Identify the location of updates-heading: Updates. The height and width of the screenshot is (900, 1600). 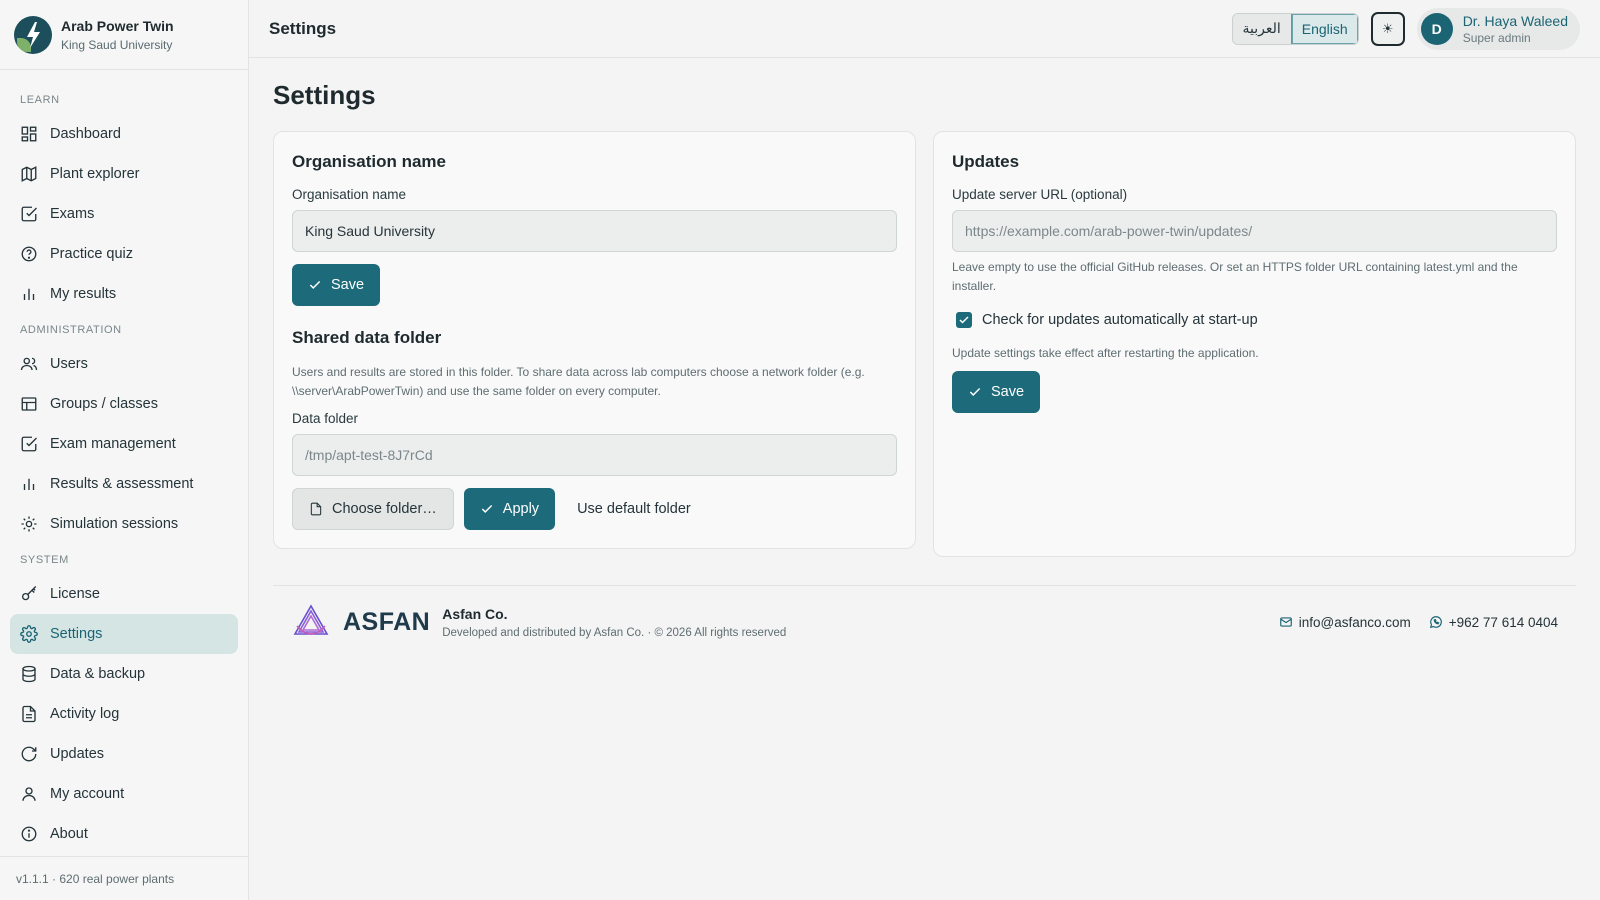
(986, 161).